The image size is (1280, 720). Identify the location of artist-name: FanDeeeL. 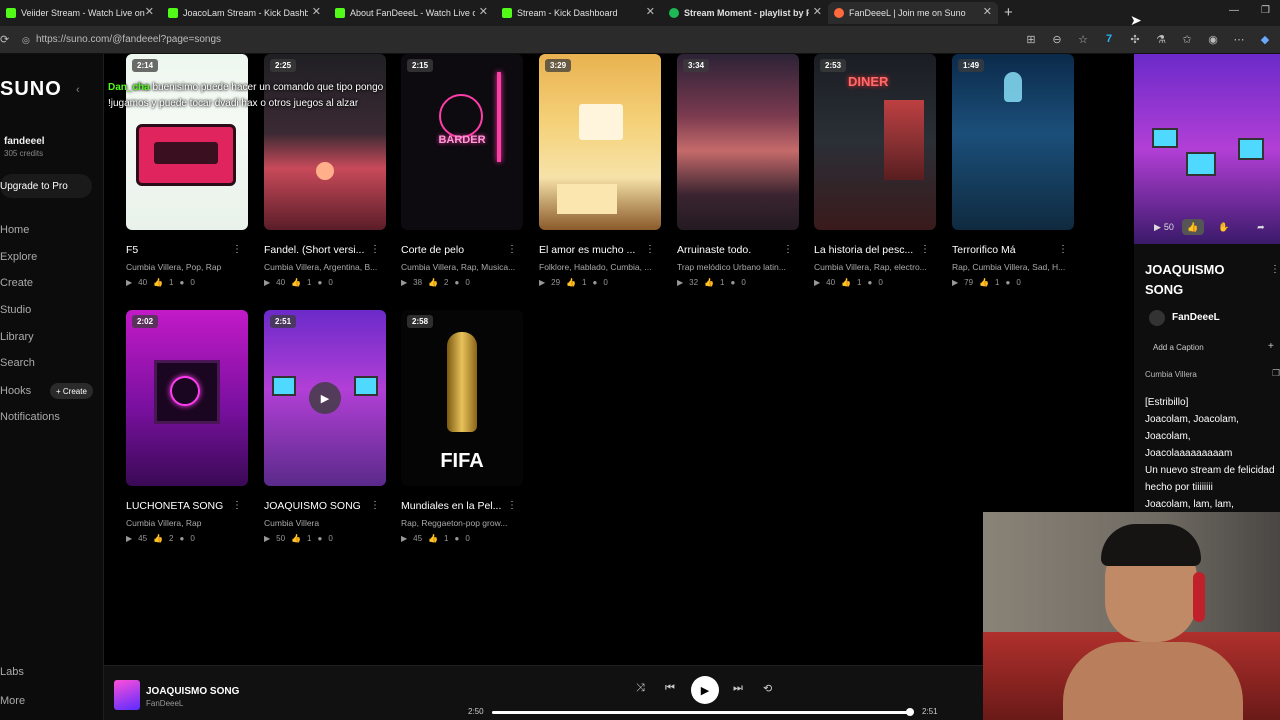
(1196, 317).